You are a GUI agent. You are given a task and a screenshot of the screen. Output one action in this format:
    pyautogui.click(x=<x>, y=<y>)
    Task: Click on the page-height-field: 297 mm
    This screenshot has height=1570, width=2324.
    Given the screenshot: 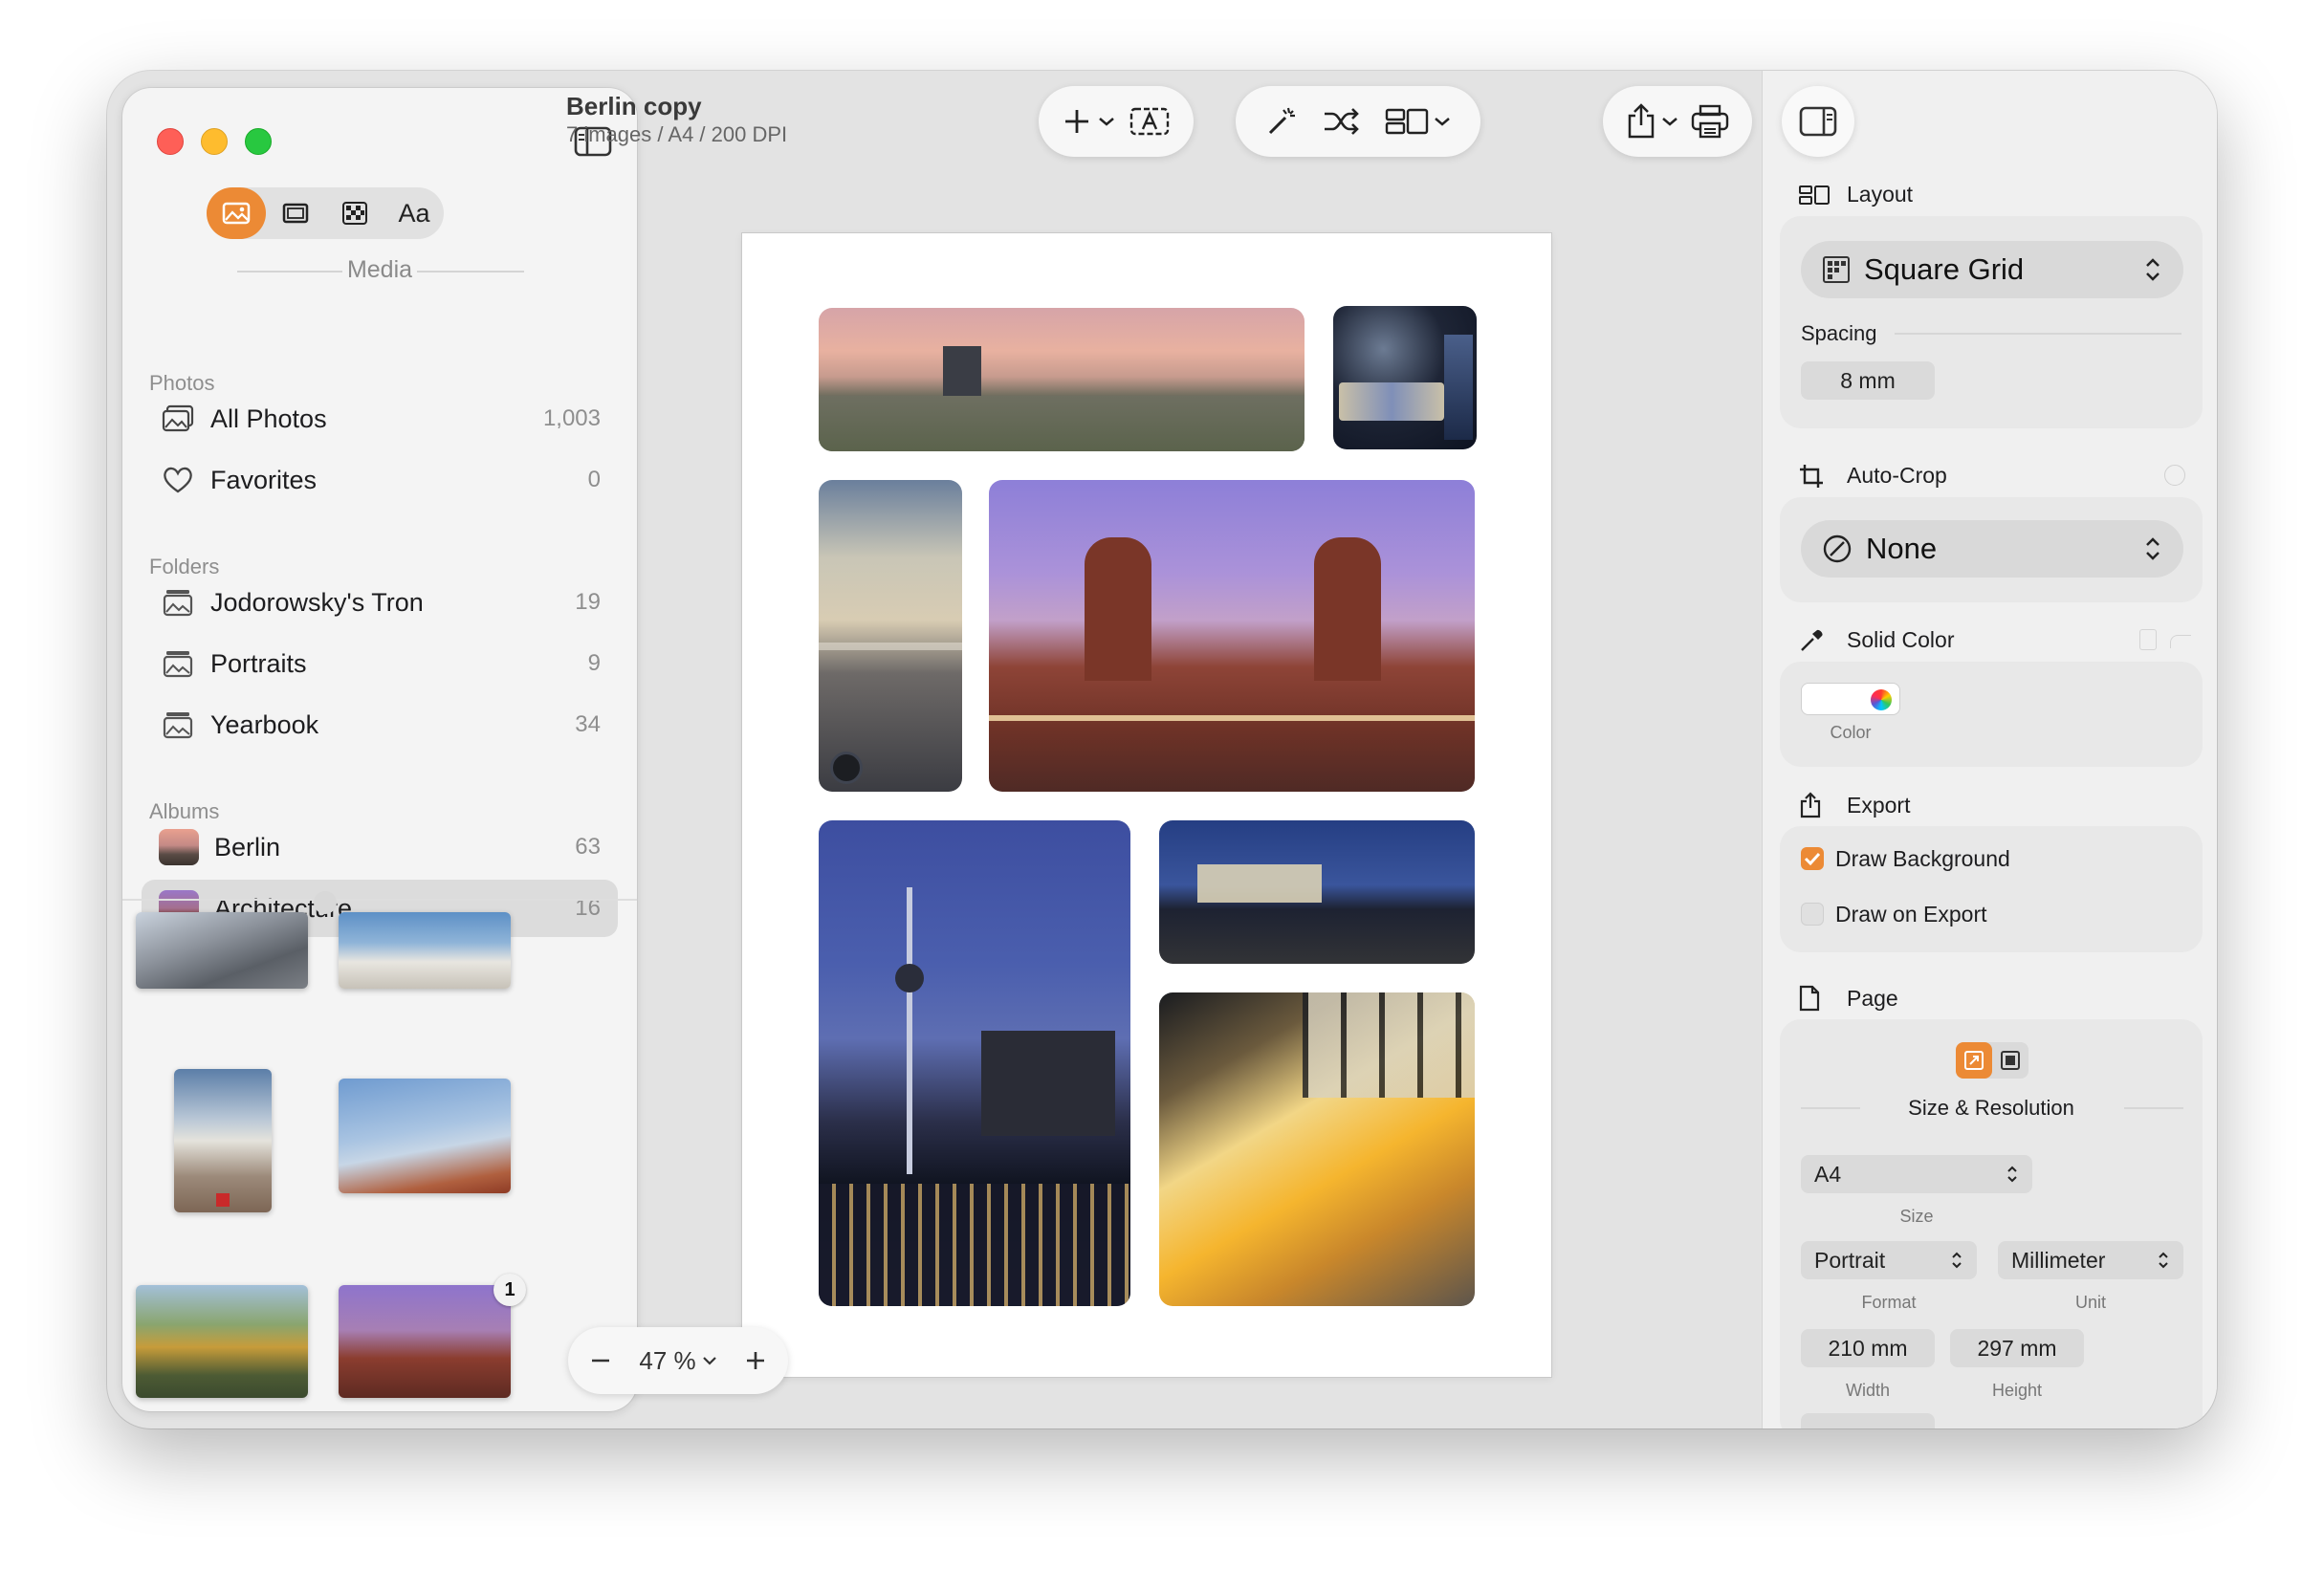 What is the action you would take?
    pyautogui.click(x=2017, y=1348)
    